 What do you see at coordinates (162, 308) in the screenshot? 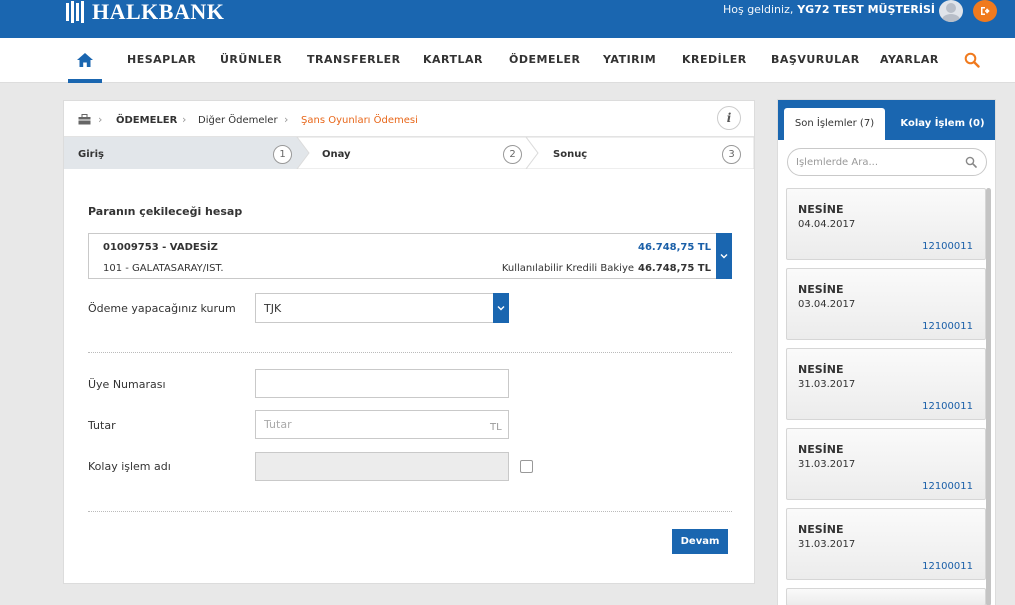
I see `institution-label: Ödeme yapacağınız kurum` at bounding box center [162, 308].